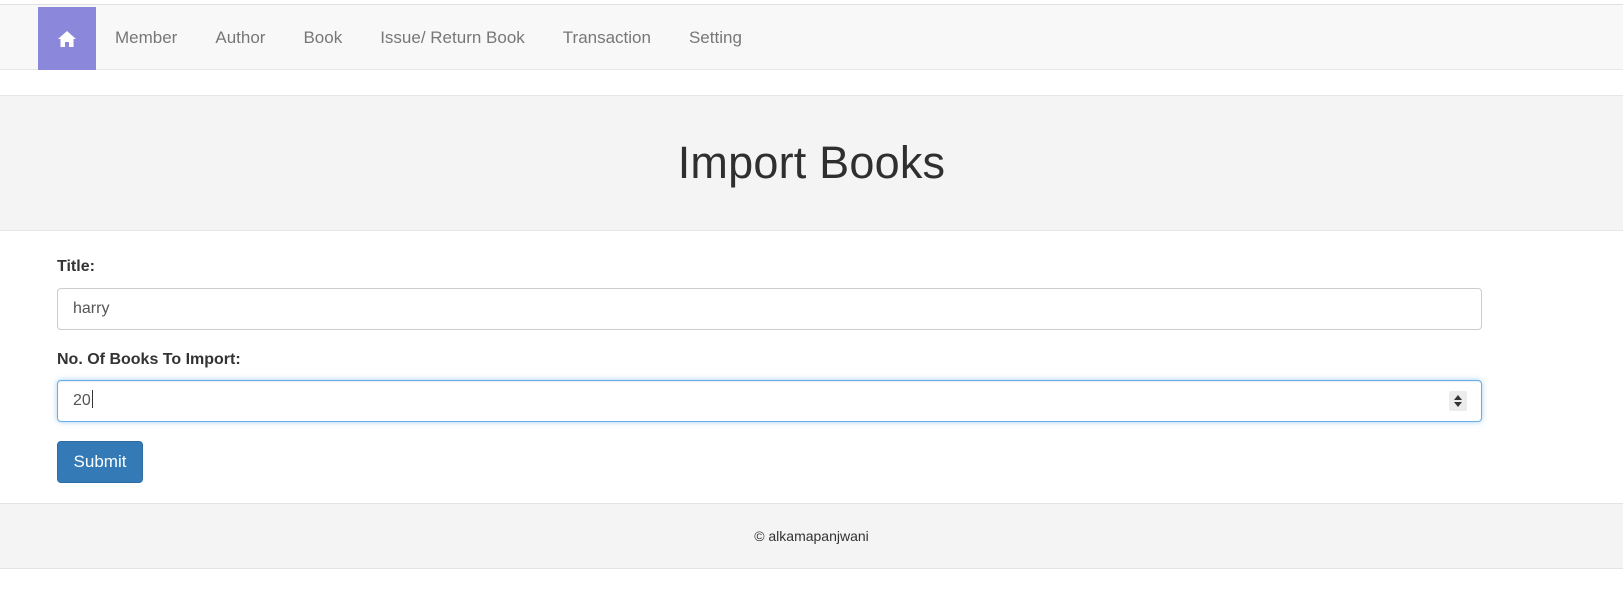 The width and height of the screenshot is (1623, 591). I want to click on number-spinner, so click(1458, 401).